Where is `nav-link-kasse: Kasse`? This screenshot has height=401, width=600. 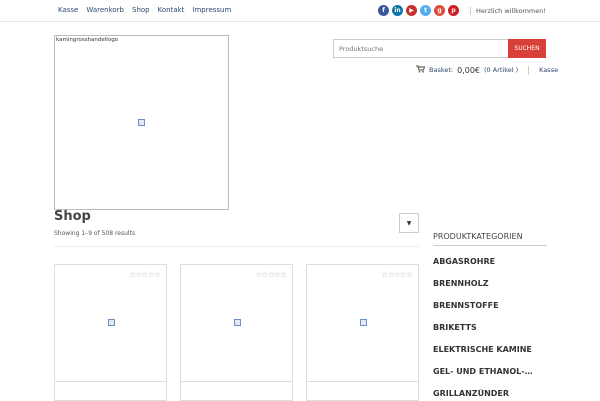
nav-link-kasse: Kasse is located at coordinates (68, 10).